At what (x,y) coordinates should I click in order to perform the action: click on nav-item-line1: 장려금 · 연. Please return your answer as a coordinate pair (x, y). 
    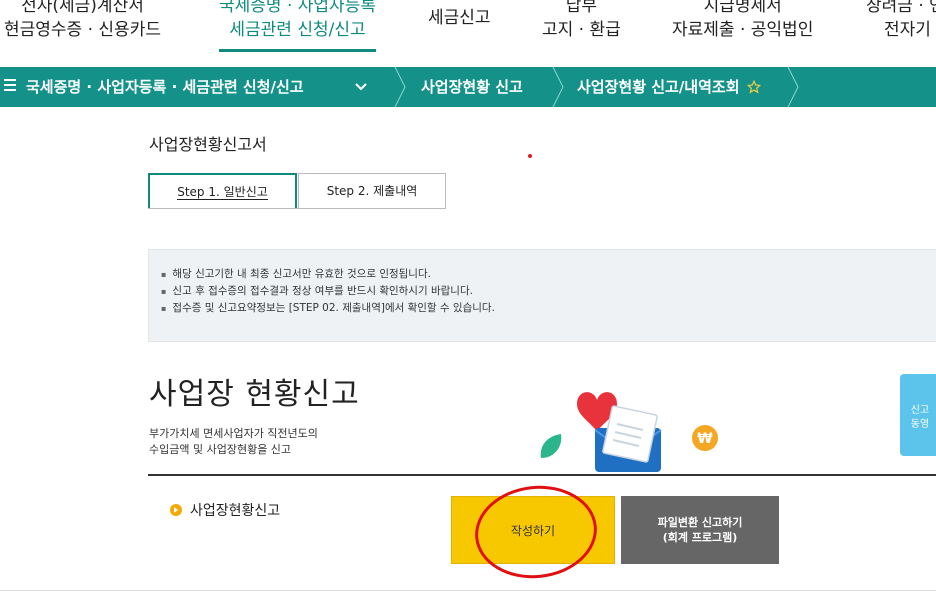
    Looking at the image, I should click on (901, 8).